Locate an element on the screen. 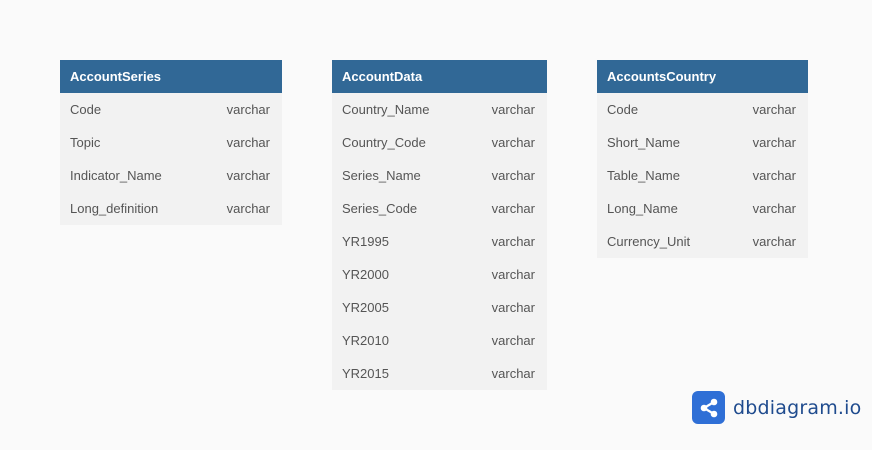 The height and width of the screenshot is (450, 872). table-header: AccountsCountry is located at coordinates (702, 76).